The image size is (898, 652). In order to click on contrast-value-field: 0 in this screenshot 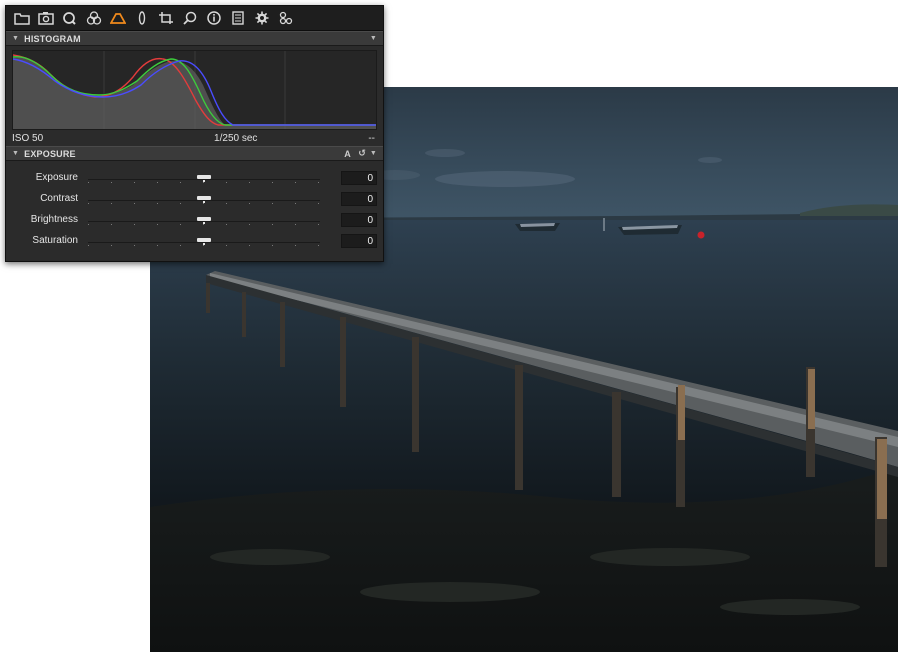, I will do `click(359, 198)`.